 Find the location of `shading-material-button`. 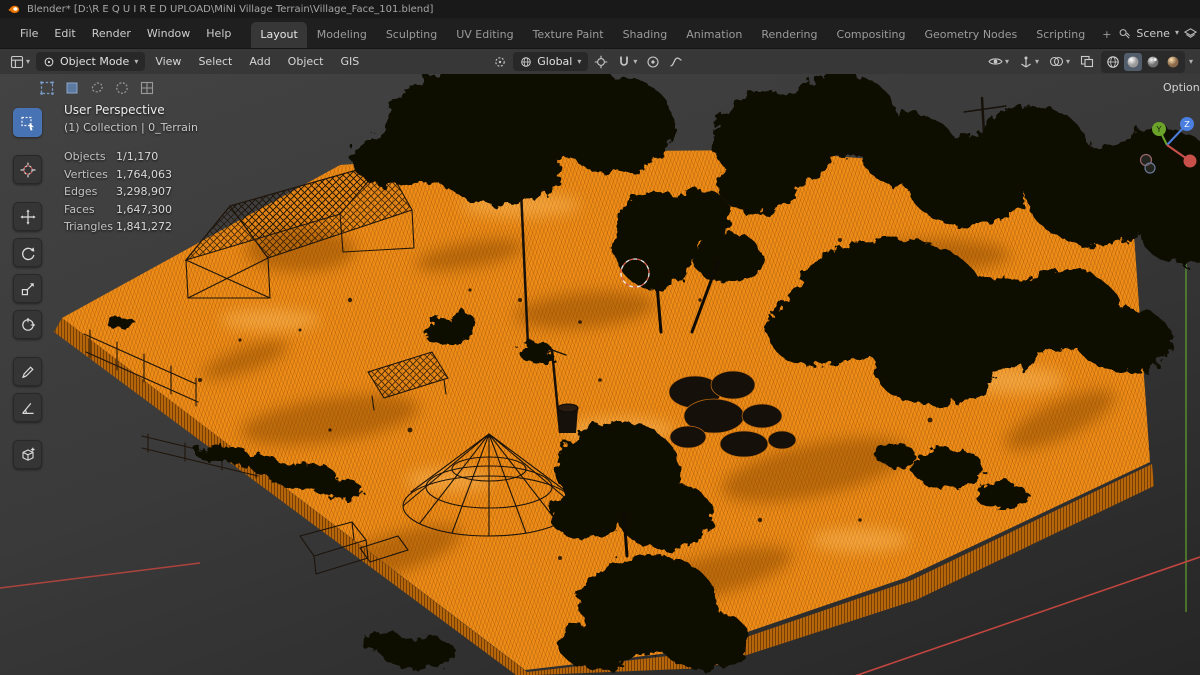

shading-material-button is located at coordinates (1153, 62).